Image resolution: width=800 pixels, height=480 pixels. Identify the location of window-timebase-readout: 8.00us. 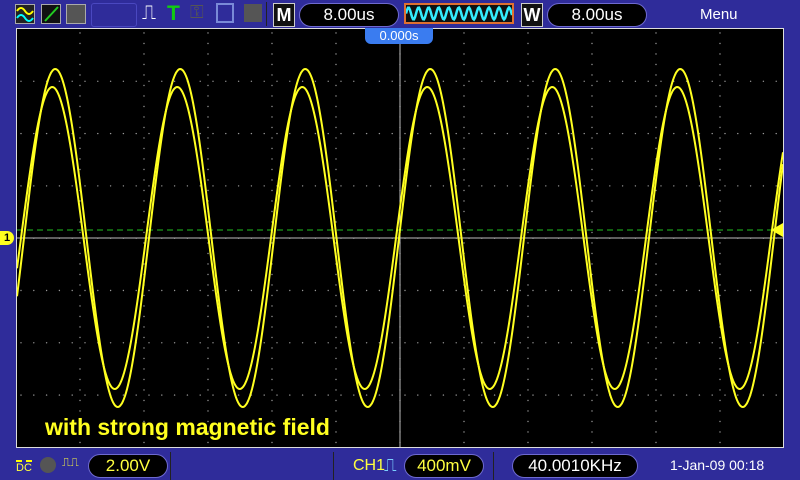
(597, 15).